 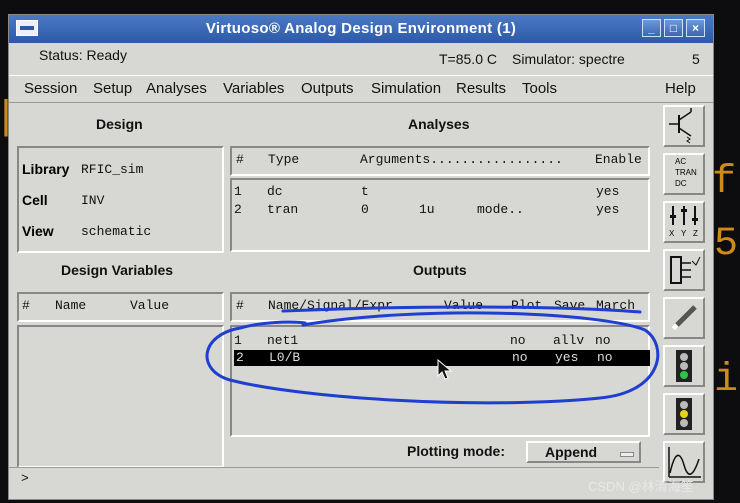 What do you see at coordinates (284, 159) in the screenshot?
I see `analyses-header-type: Type` at bounding box center [284, 159].